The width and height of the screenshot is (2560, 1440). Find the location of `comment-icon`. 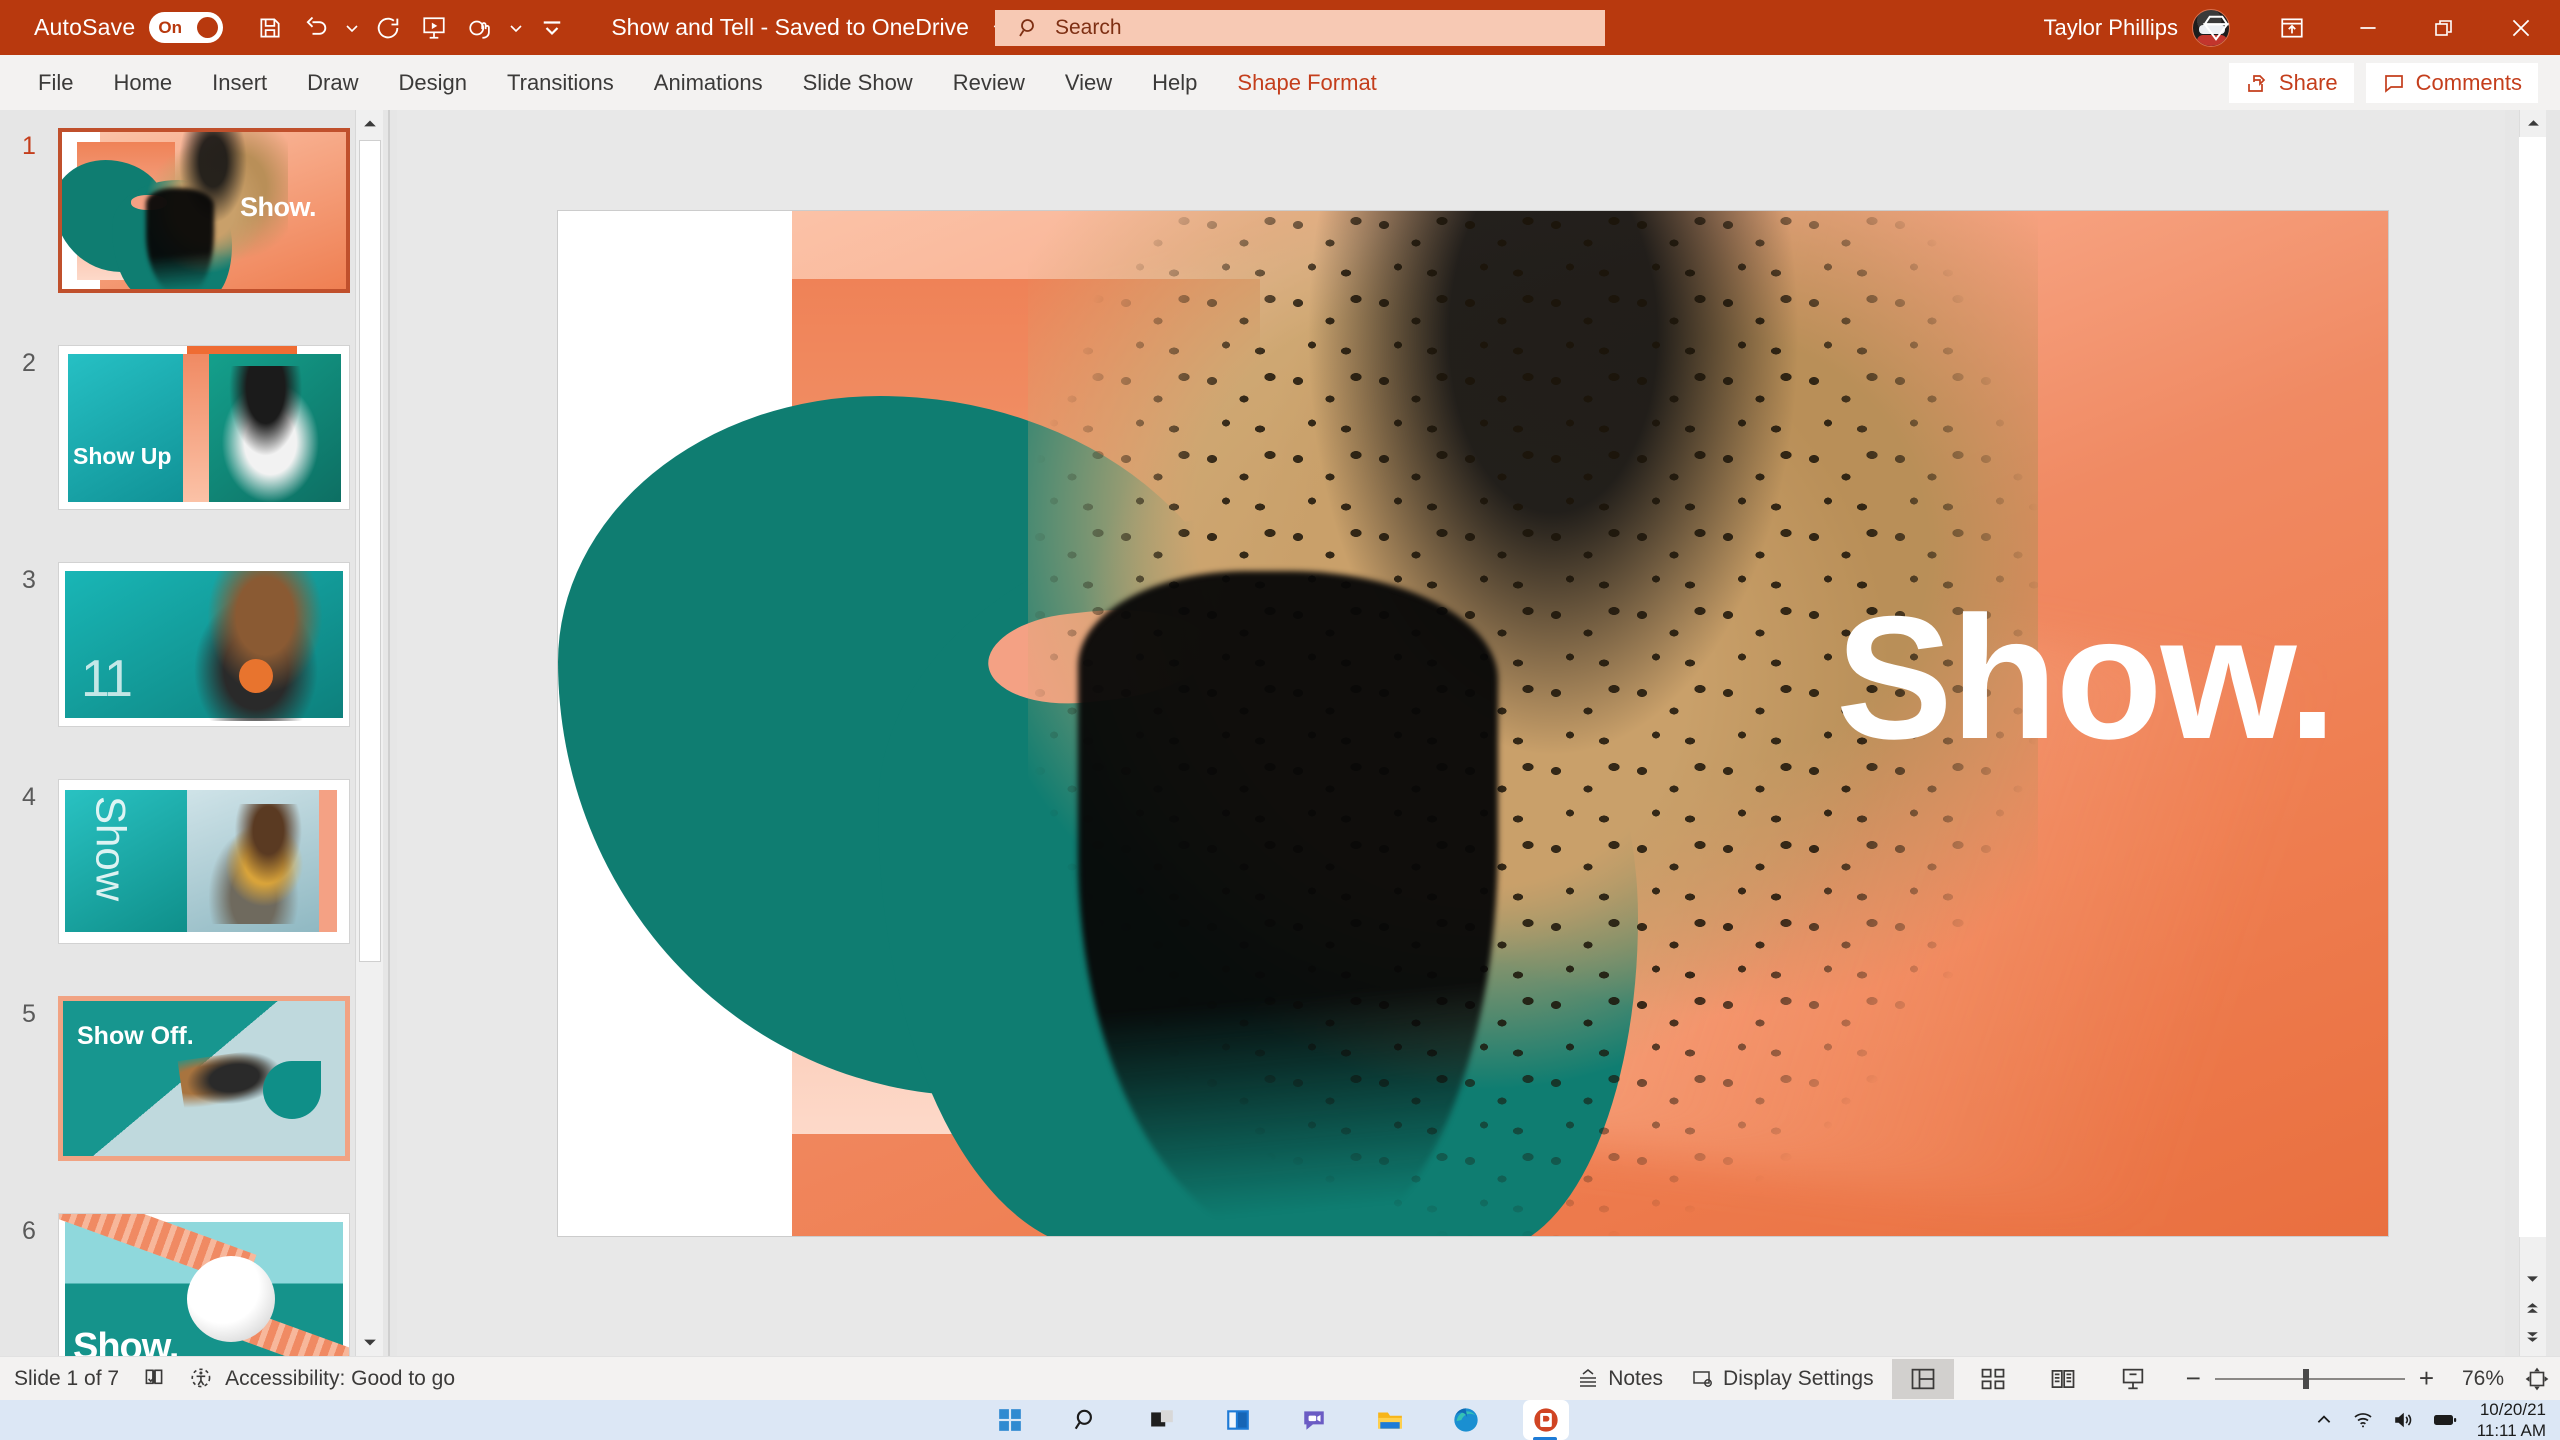

comment-icon is located at coordinates (2393, 83).